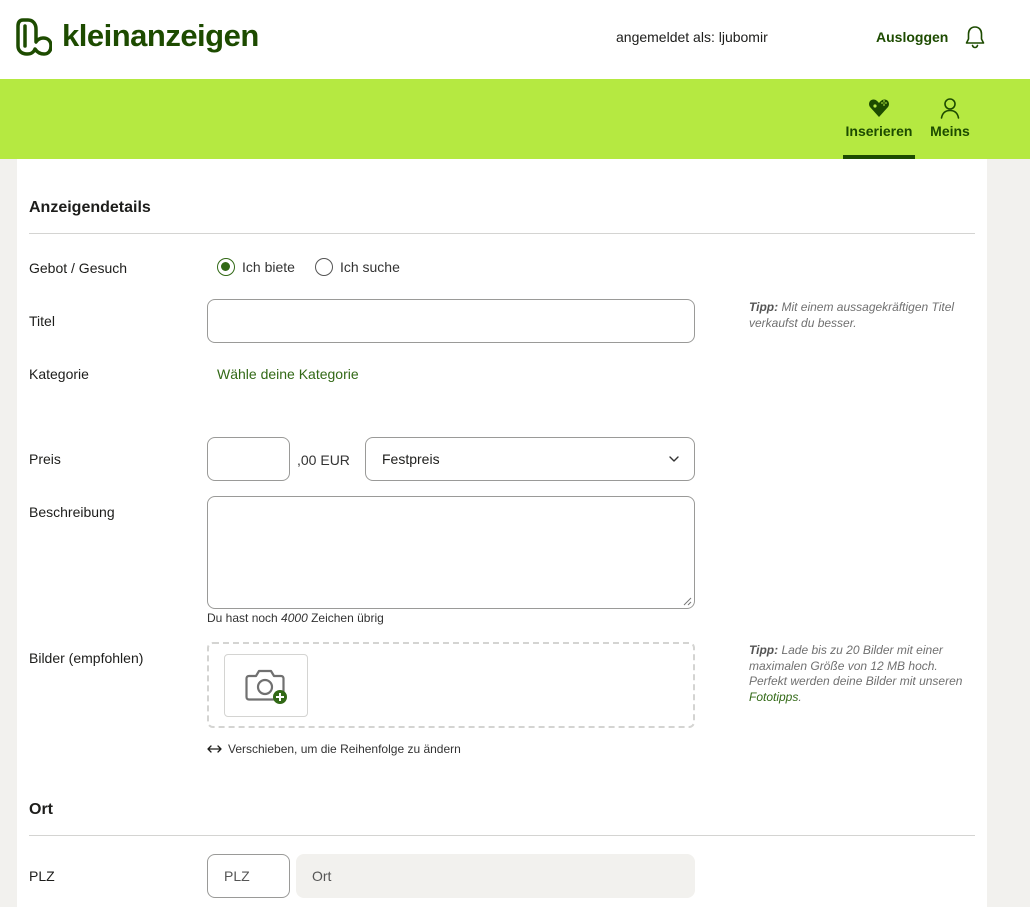 The width and height of the screenshot is (1030, 907). I want to click on nav-label-meins: Meins, so click(950, 131).